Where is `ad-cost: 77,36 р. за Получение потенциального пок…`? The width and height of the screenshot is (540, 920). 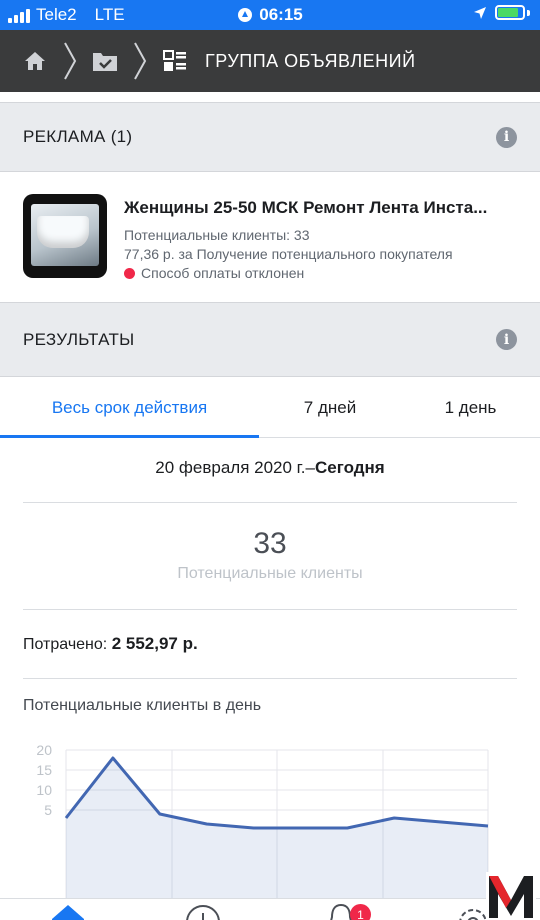 ad-cost: 77,36 р. за Получение потенциального пок… is located at coordinates (288, 254).